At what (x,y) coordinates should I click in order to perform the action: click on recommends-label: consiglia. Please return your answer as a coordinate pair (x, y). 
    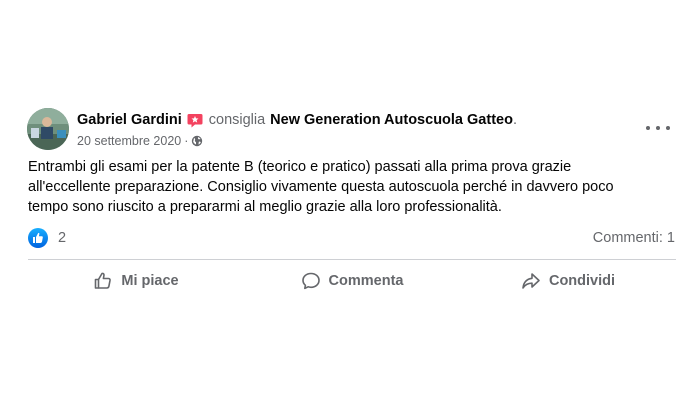
    Looking at the image, I should click on (237, 120).